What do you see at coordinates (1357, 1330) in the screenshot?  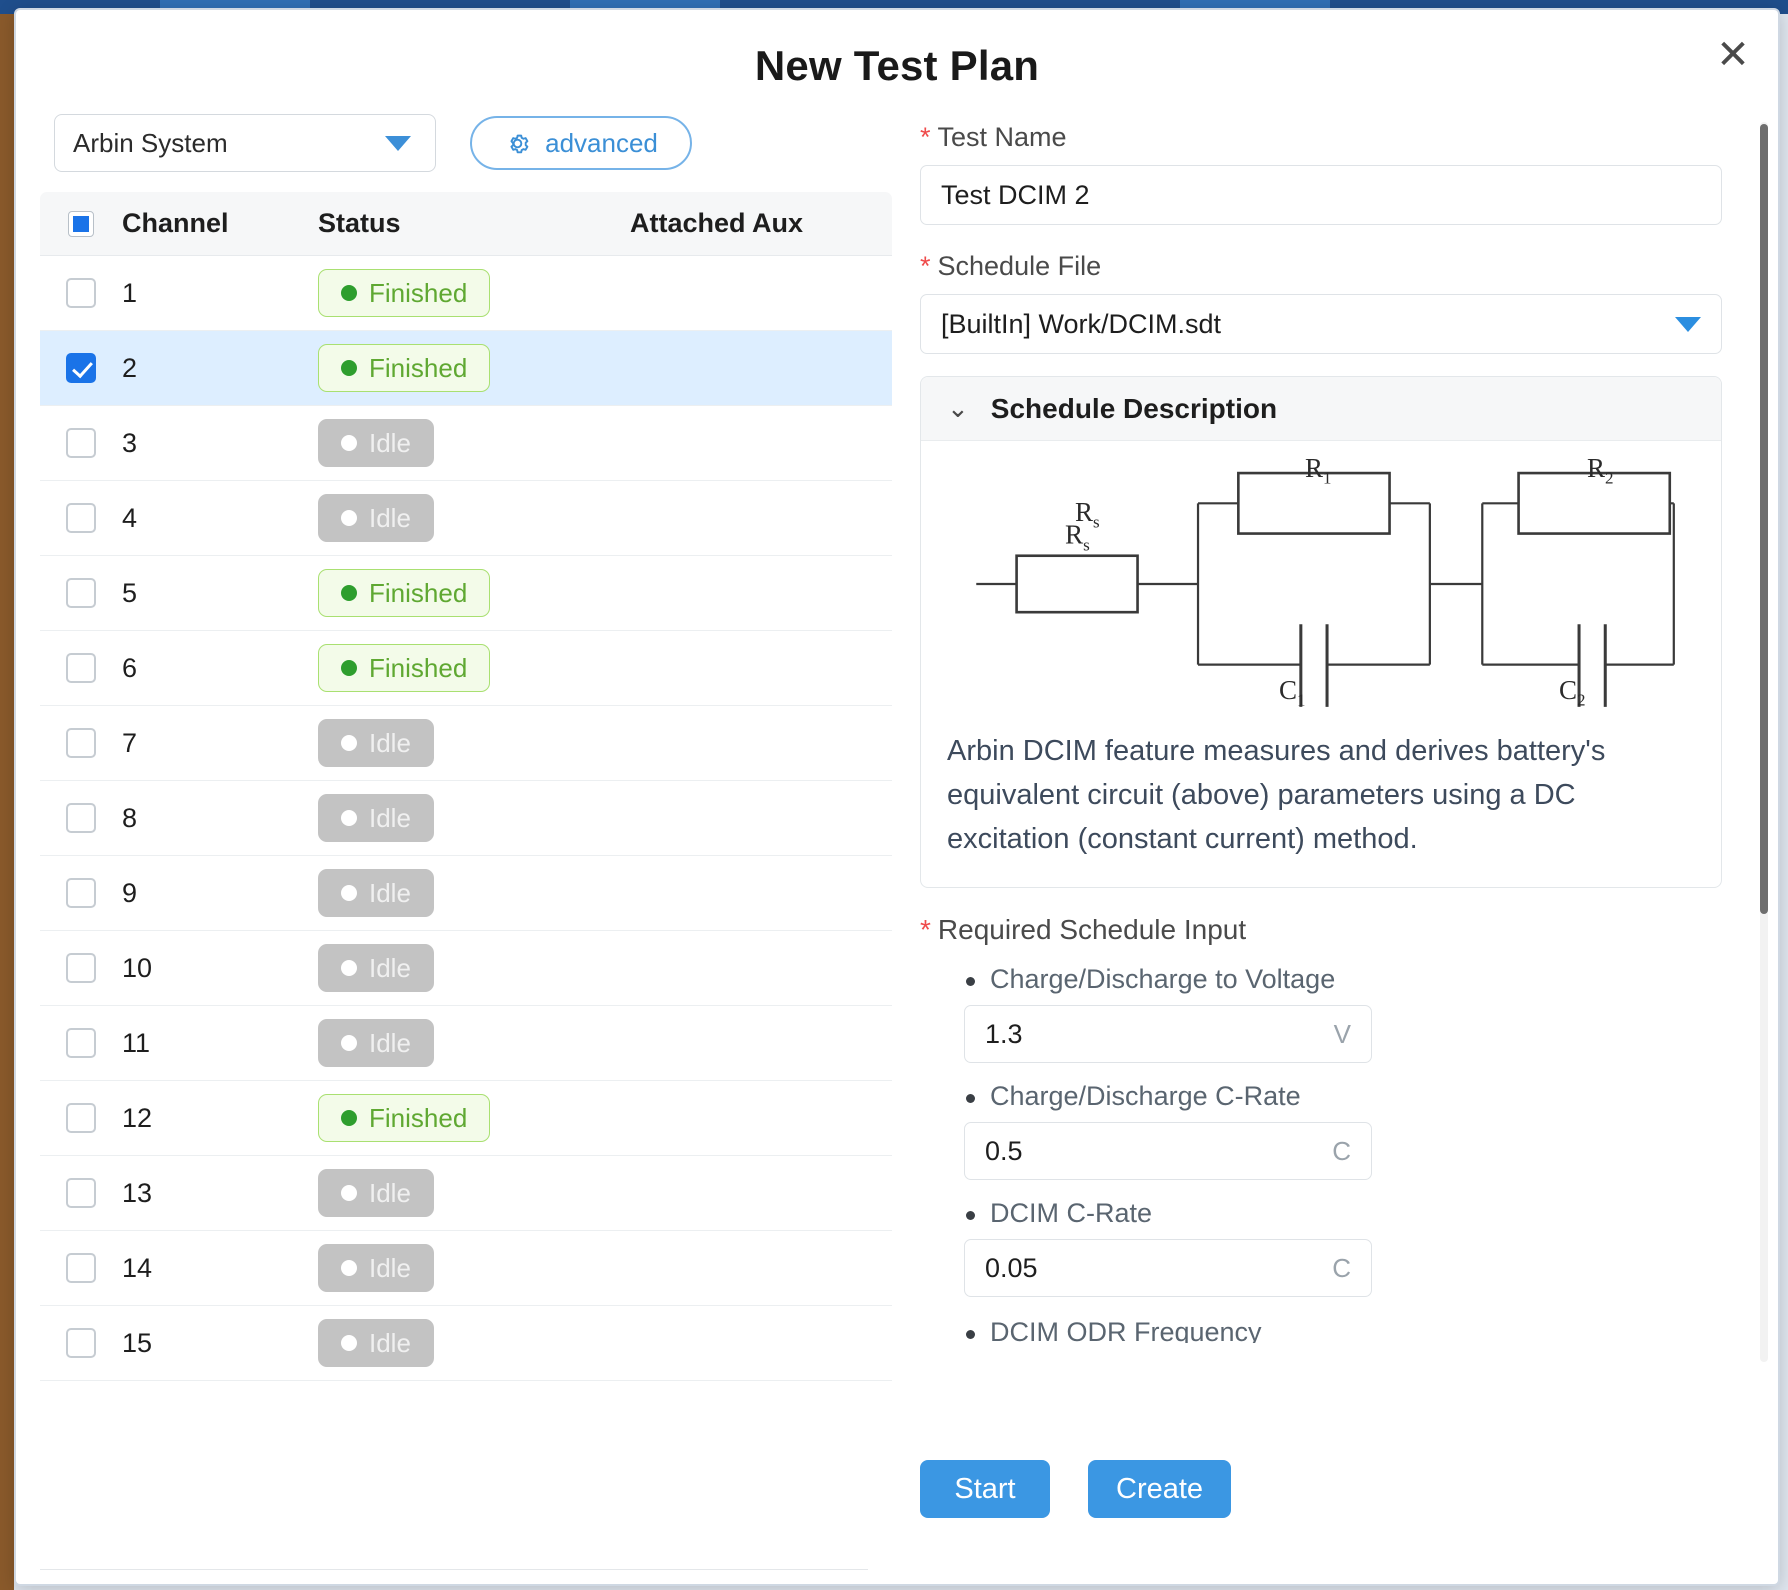 I see `clipped-schedule-input-item: DCIM ODR Frequency` at bounding box center [1357, 1330].